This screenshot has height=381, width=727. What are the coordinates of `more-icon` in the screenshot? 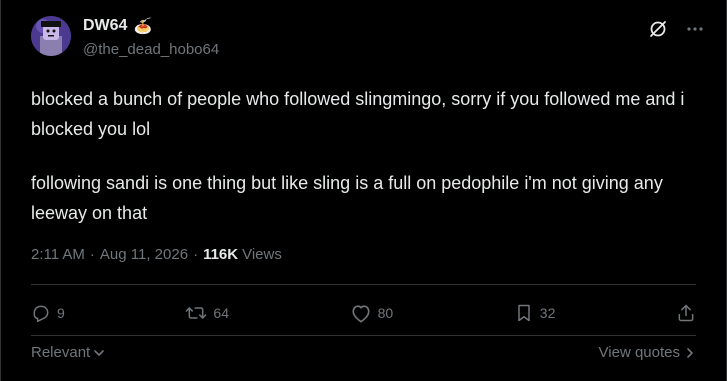 It's located at (695, 29).